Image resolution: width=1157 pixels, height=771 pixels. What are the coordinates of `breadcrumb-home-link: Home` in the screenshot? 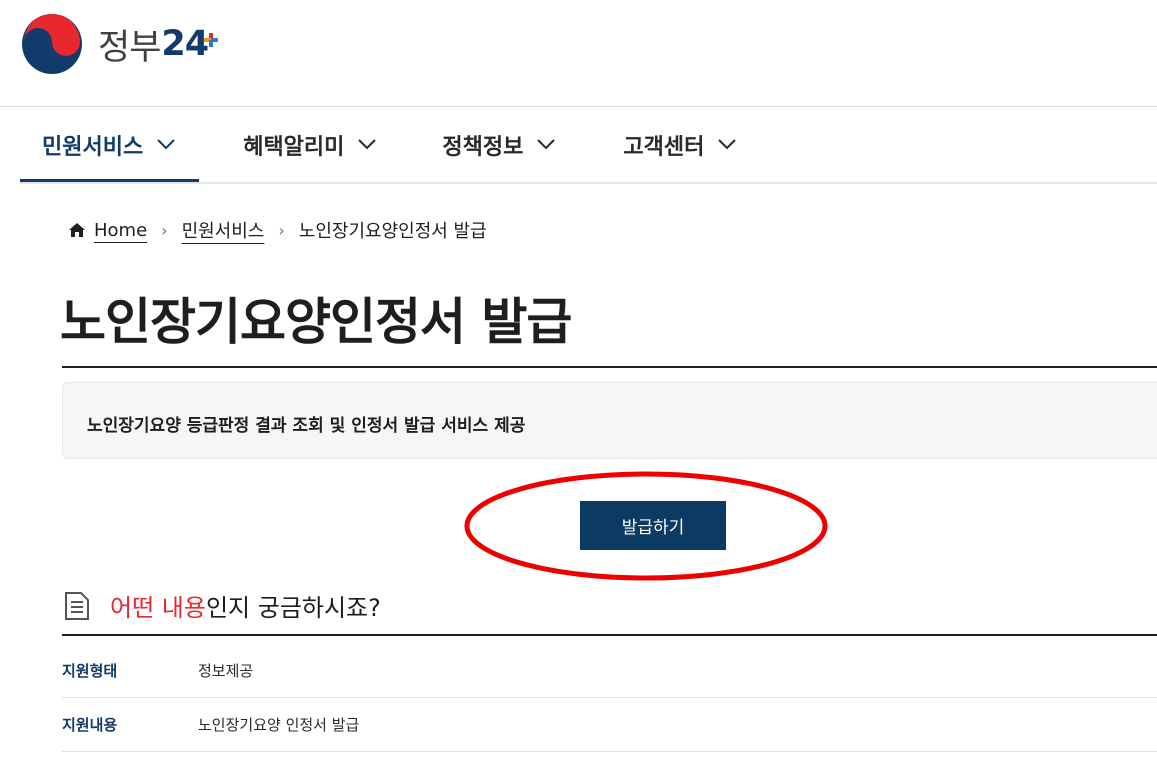 It's located at (120, 230).